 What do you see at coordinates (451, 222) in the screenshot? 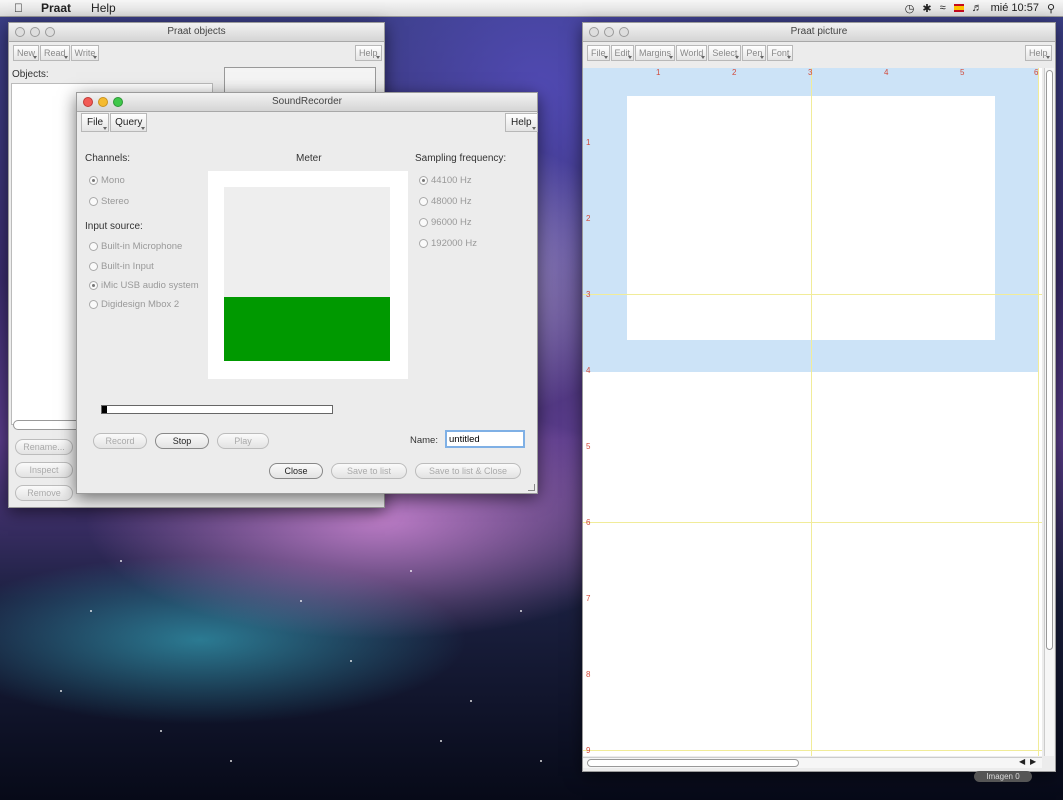
I see `radio-label: 96000 Hz` at bounding box center [451, 222].